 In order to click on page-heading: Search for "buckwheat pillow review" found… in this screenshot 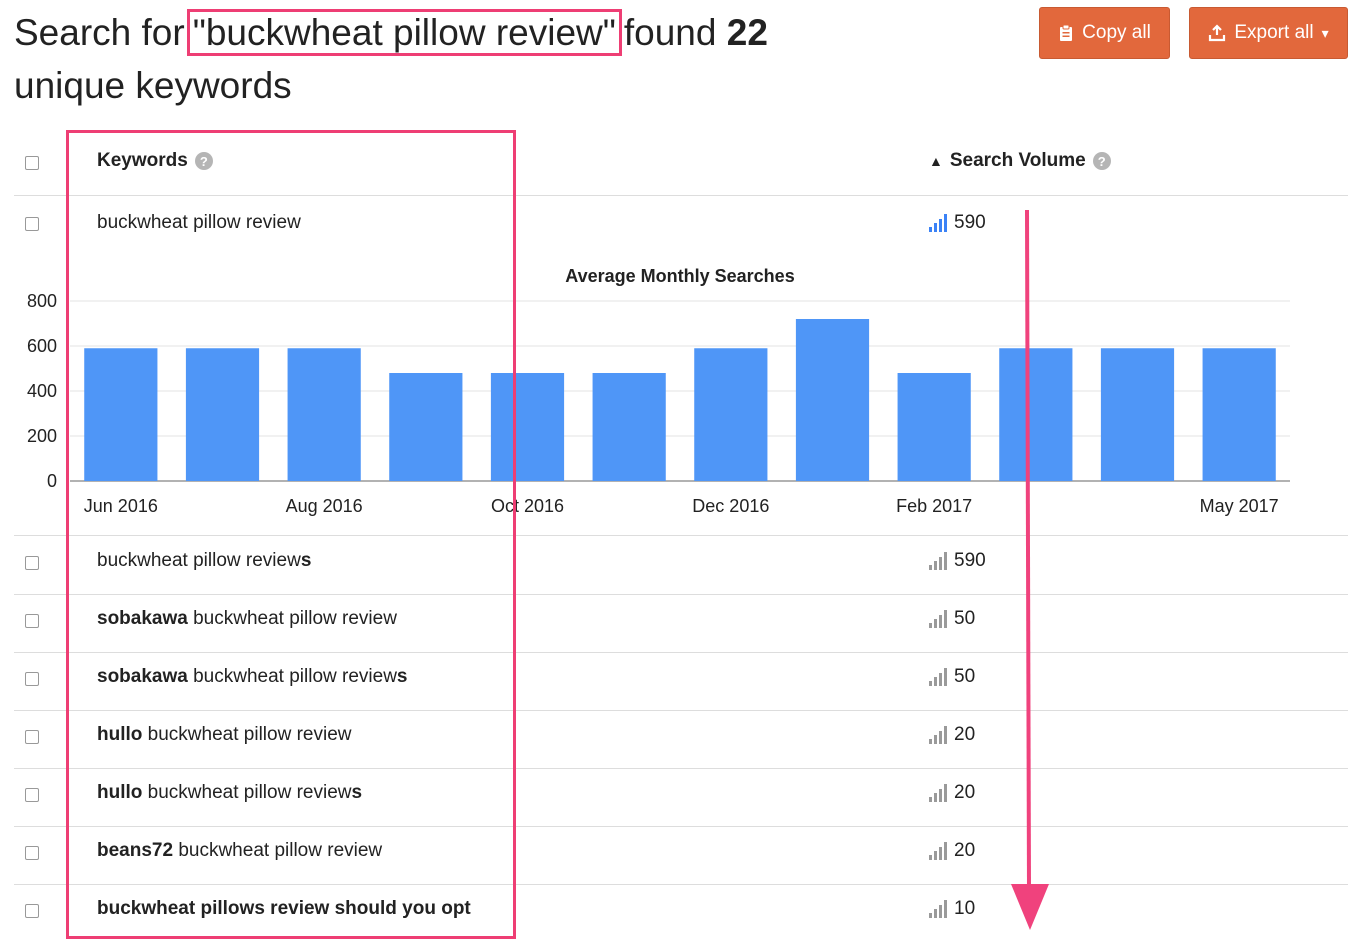, I will do `click(391, 59)`.